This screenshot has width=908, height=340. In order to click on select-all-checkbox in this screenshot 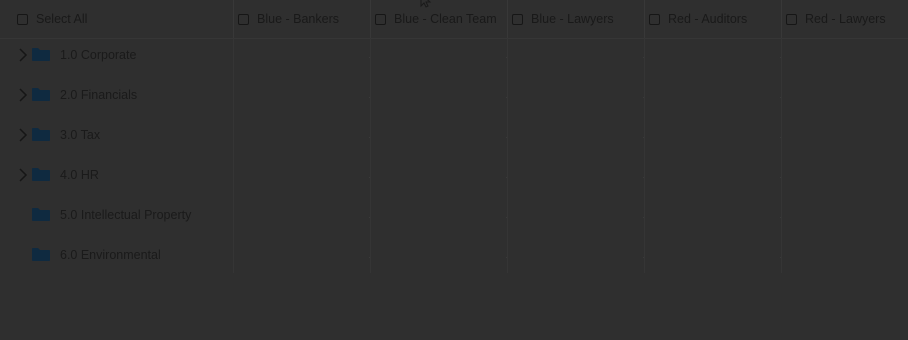, I will do `click(22, 19)`.